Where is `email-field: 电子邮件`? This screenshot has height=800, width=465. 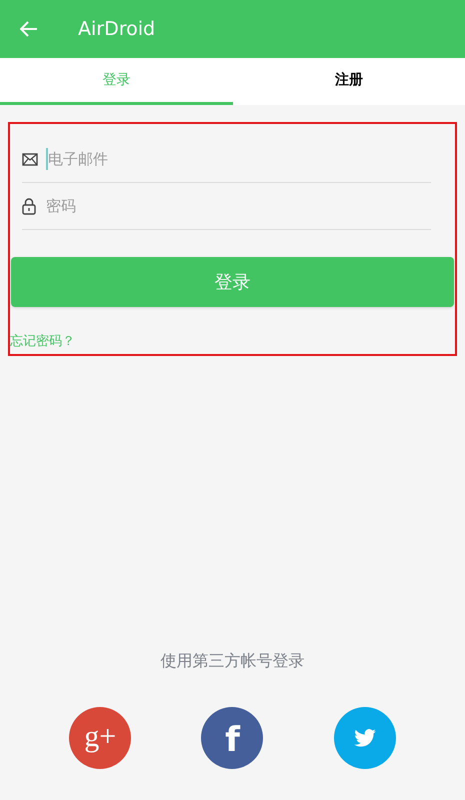
email-field: 电子邮件 is located at coordinates (238, 159).